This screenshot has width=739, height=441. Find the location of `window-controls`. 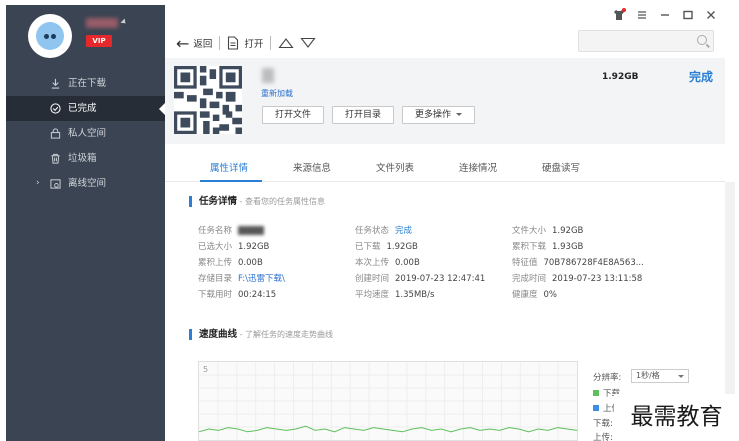

window-controls is located at coordinates (665, 15).